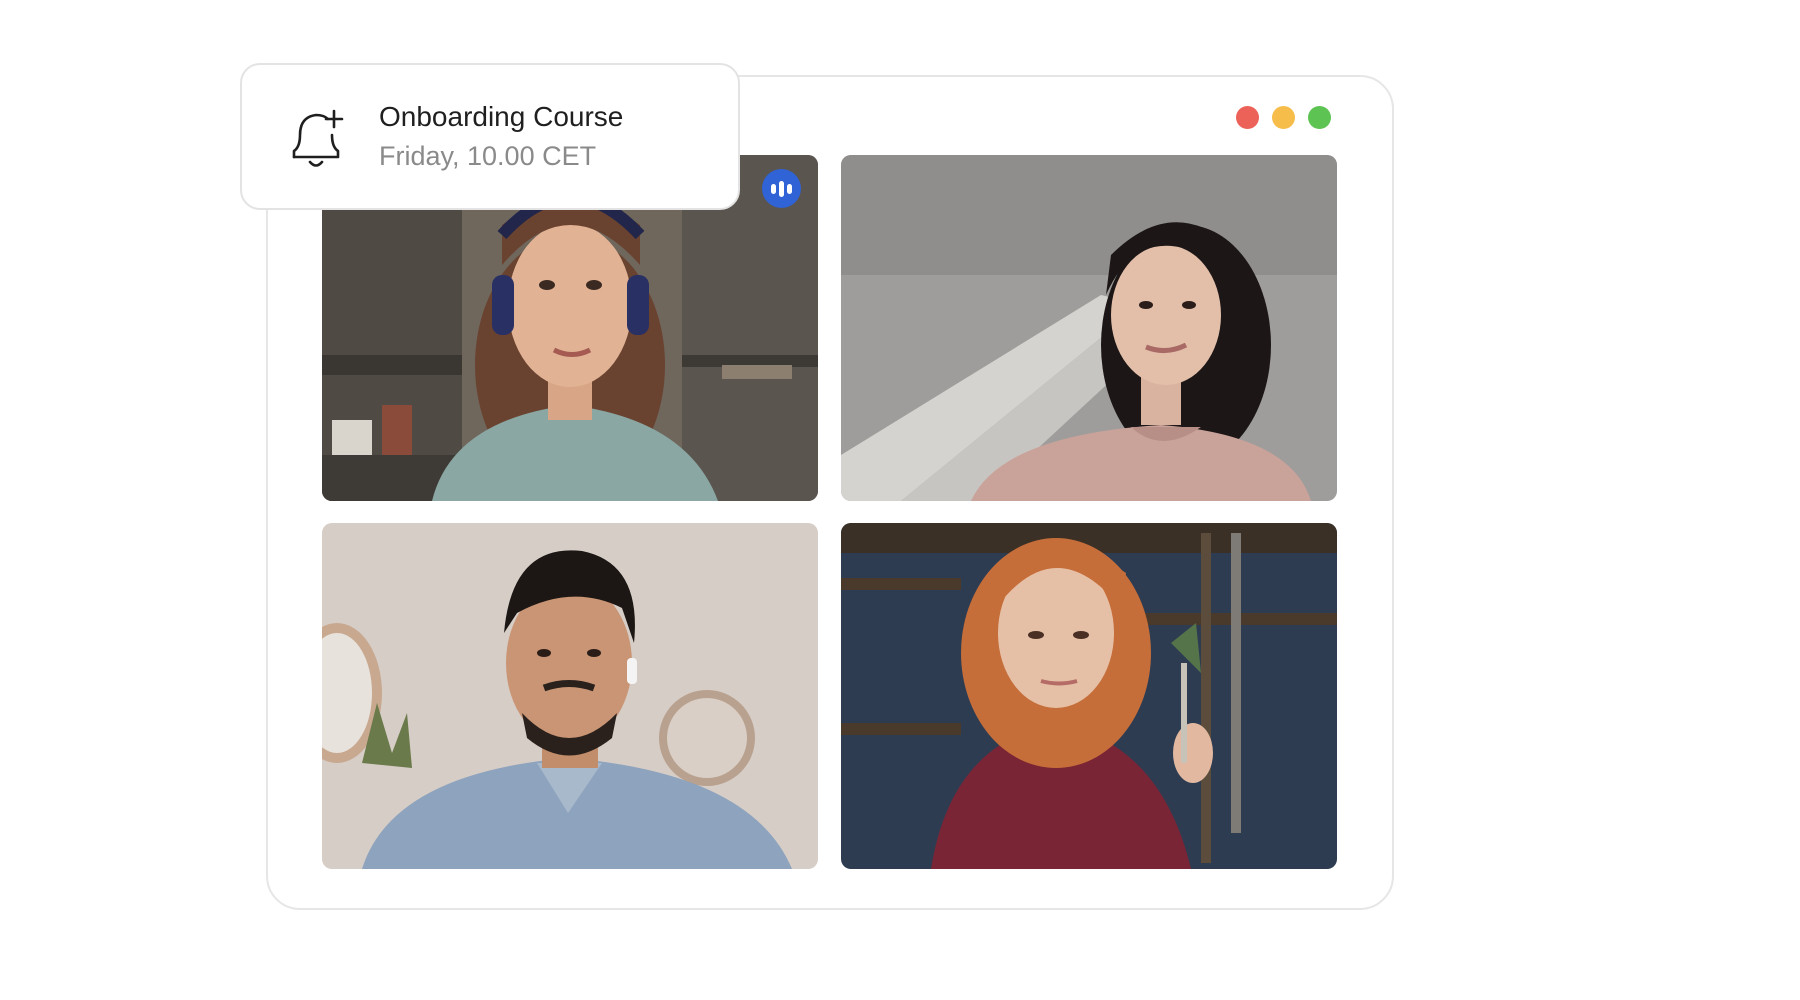 The width and height of the screenshot is (1800, 1000). I want to click on speaking-indicator, so click(781, 188).